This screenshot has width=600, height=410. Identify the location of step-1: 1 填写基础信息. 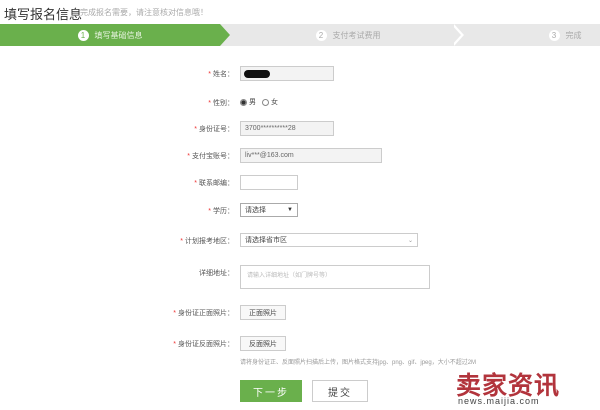
(110, 35).